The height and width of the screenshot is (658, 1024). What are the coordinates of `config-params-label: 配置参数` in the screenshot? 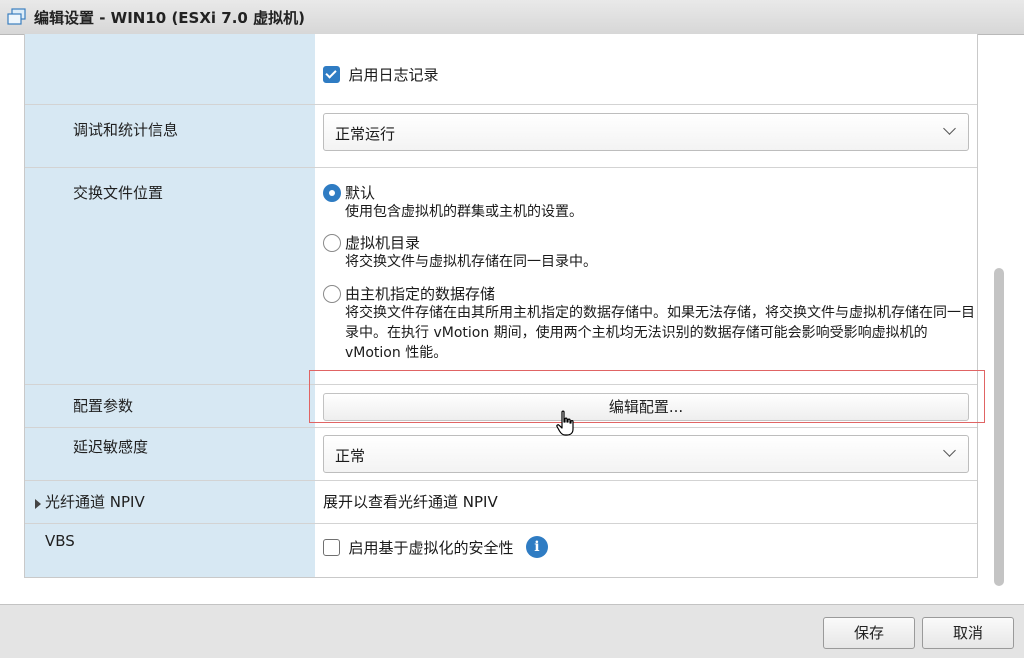 It's located at (103, 406).